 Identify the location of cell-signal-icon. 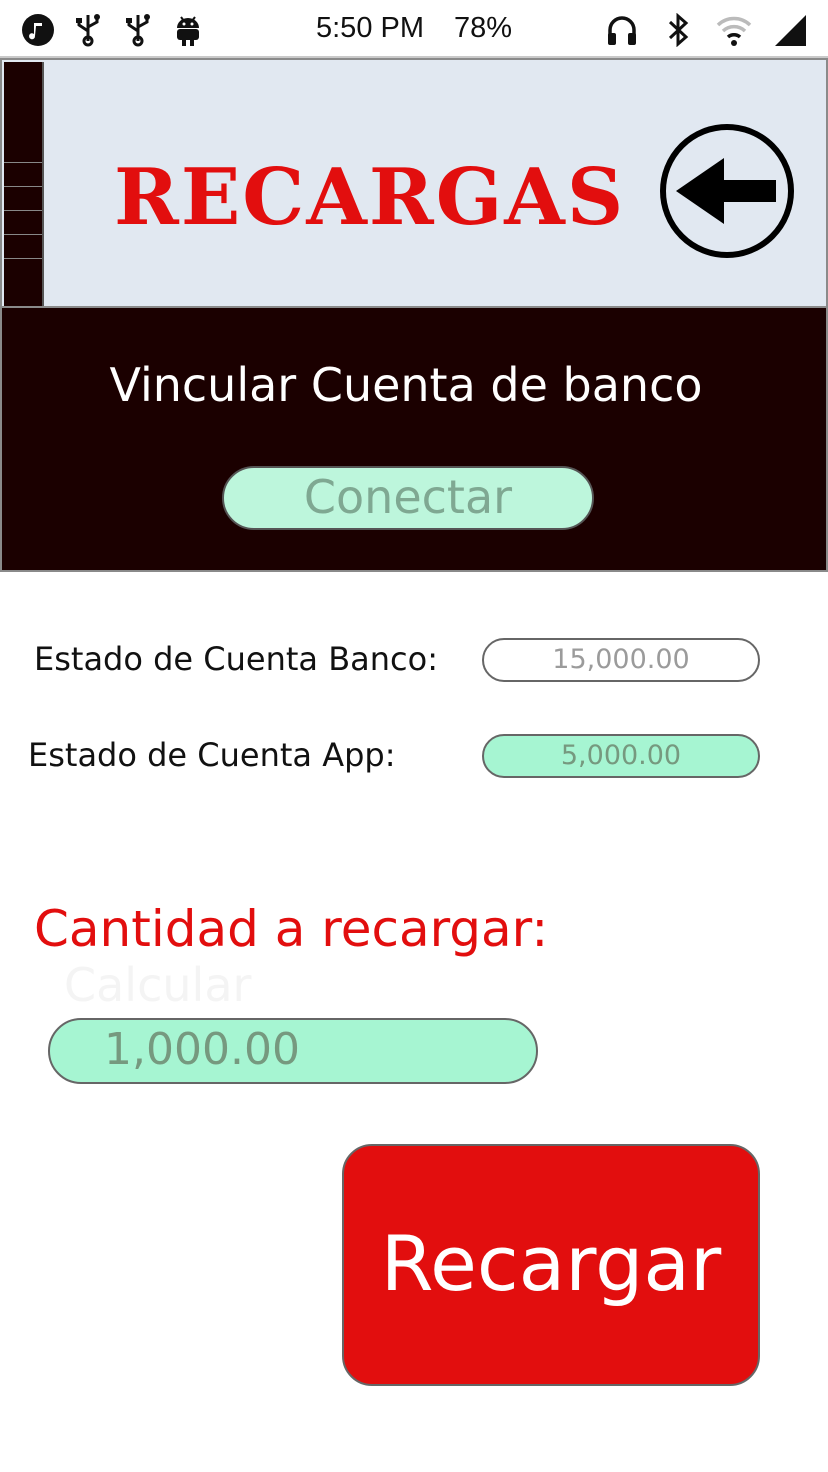
(790, 30).